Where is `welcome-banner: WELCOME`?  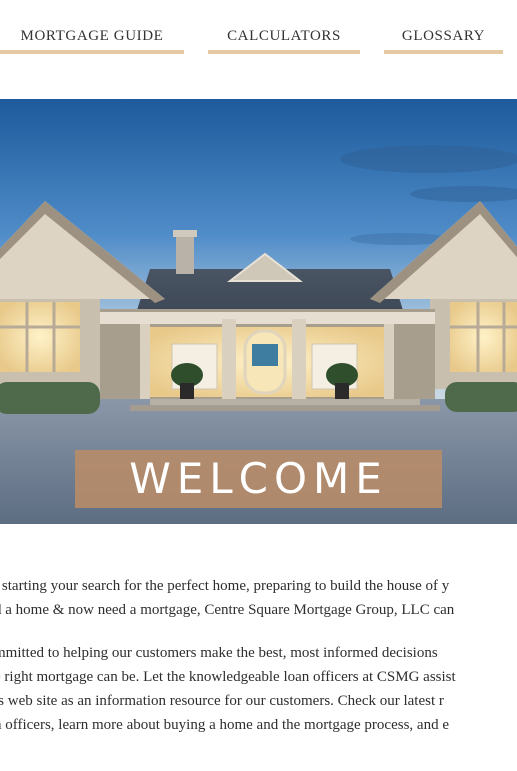
welcome-banner: WELCOME is located at coordinates (258, 479).